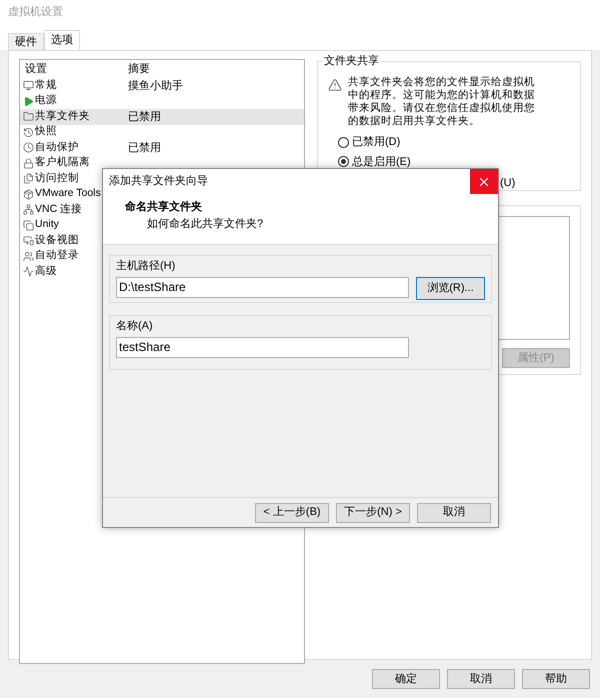 The width and height of the screenshot is (600, 698). I want to click on setting-name: Unity, so click(47, 224).